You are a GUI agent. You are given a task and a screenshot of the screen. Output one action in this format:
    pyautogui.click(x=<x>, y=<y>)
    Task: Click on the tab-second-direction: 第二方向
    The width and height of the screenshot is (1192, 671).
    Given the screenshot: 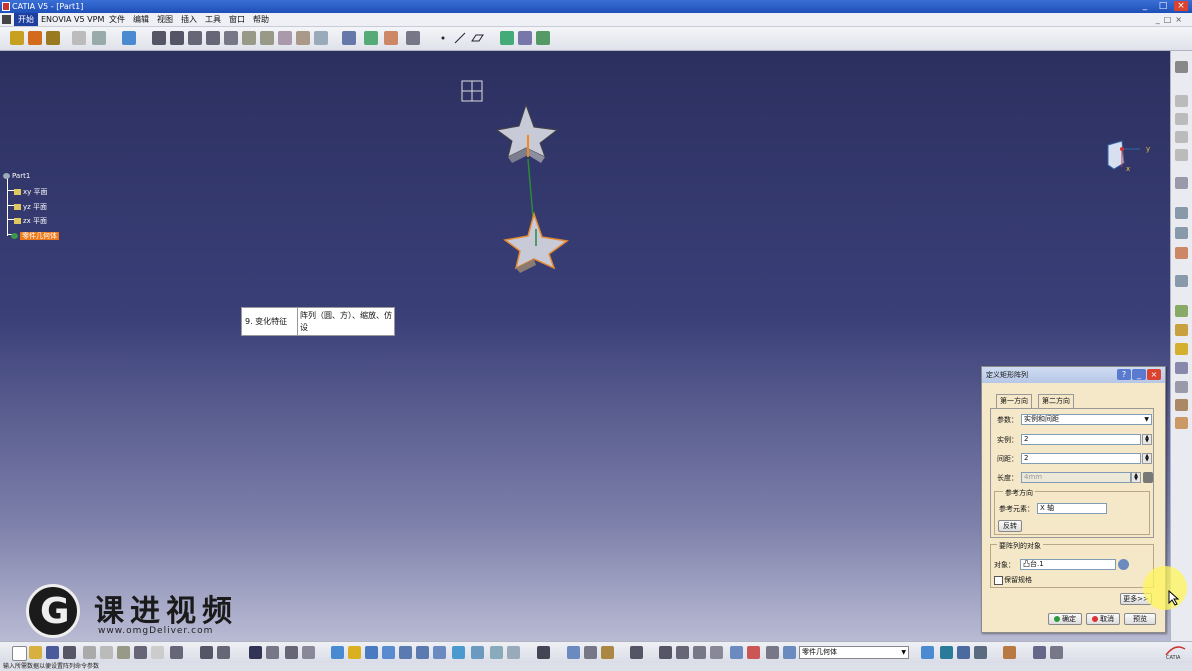 What is the action you would take?
    pyautogui.click(x=1056, y=401)
    